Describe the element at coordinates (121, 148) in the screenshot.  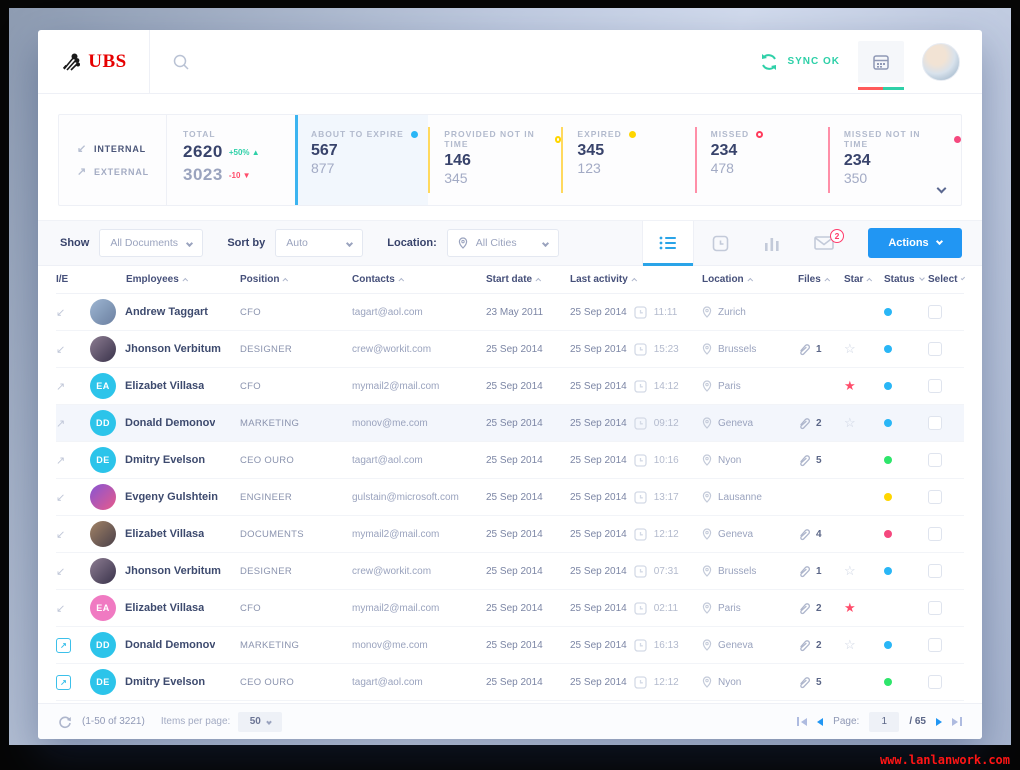
I see `internal-filter: ↙ INTERNAL` at that location.